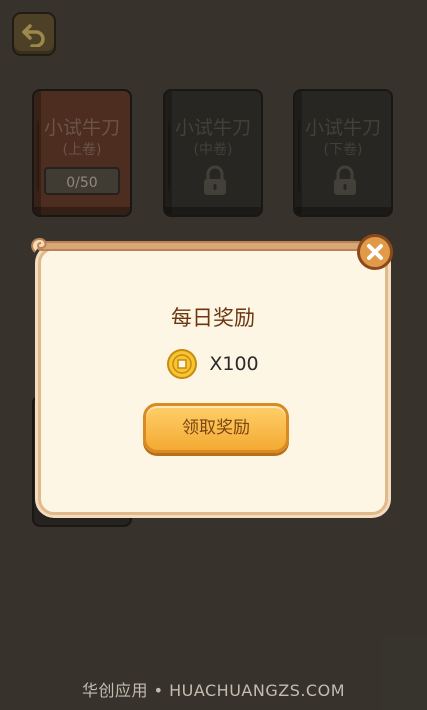 Image resolution: width=427 pixels, height=710 pixels. Describe the element at coordinates (216, 428) in the screenshot. I see `claim-reward-button: 领取奖励` at that location.